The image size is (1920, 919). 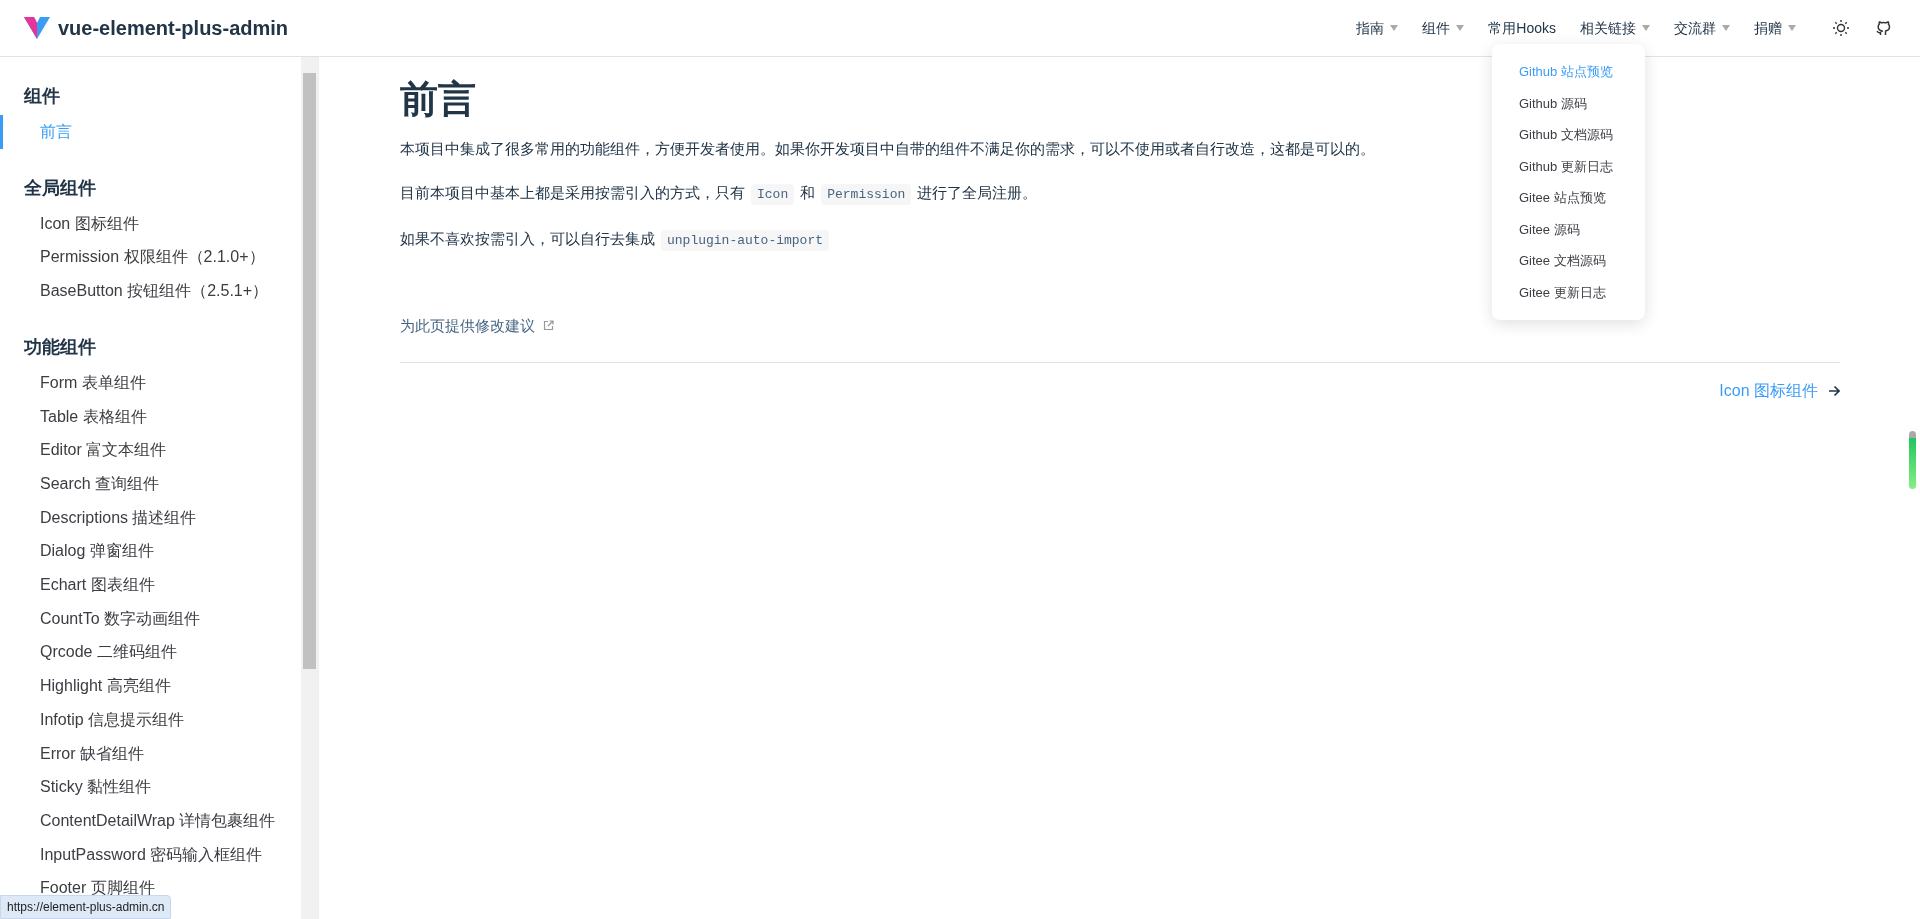 I want to click on sidebar-link: ContentDetailWrap 详情包裹组件, so click(x=151, y=820).